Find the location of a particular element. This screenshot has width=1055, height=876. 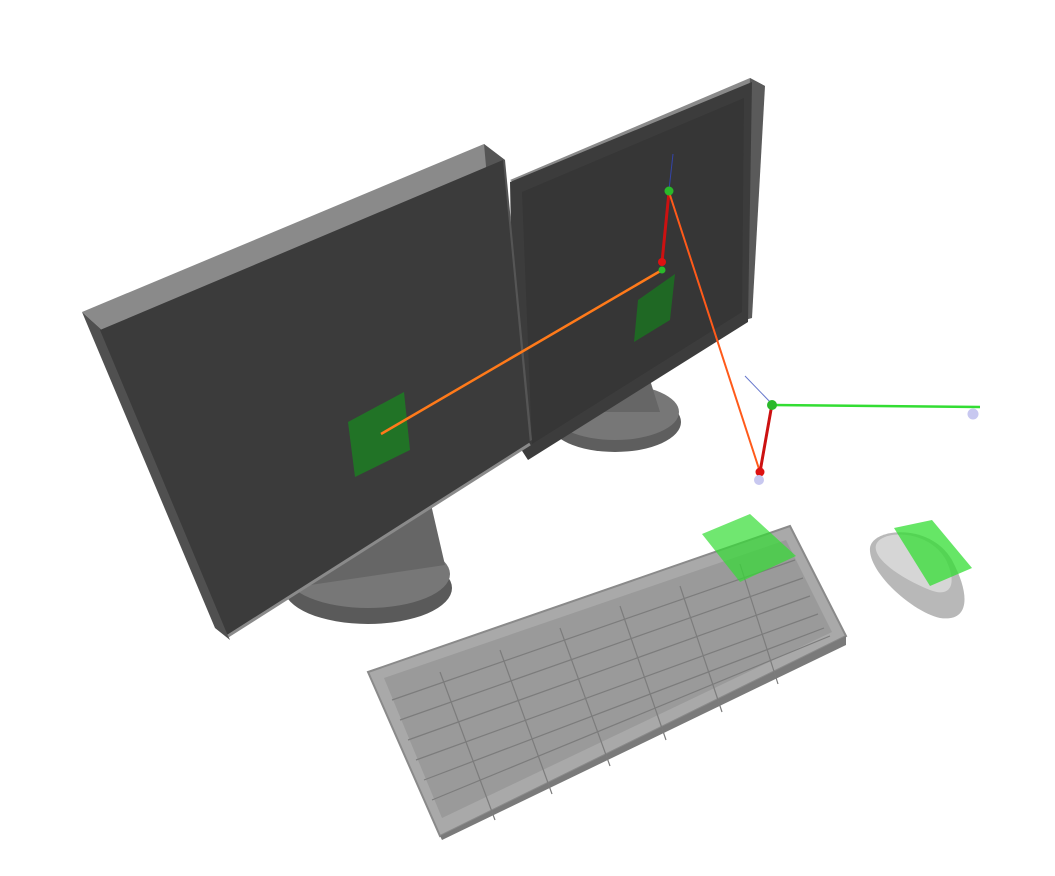

joint-top is located at coordinates (669, 191).